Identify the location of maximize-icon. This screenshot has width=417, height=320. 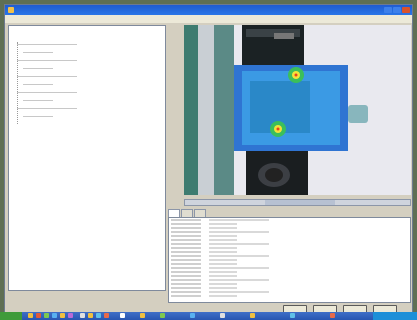
(397, 10).